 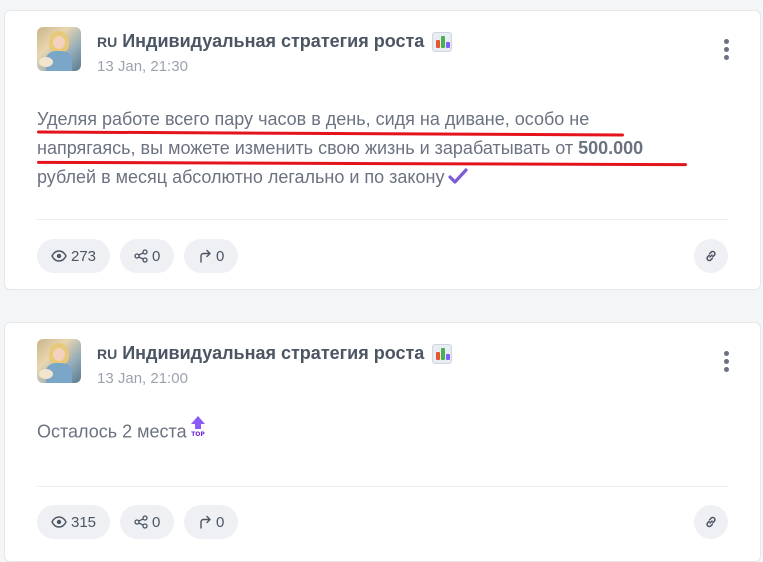 What do you see at coordinates (112, 431) in the screenshot?
I see `post-text-line: Осталось 2 места` at bounding box center [112, 431].